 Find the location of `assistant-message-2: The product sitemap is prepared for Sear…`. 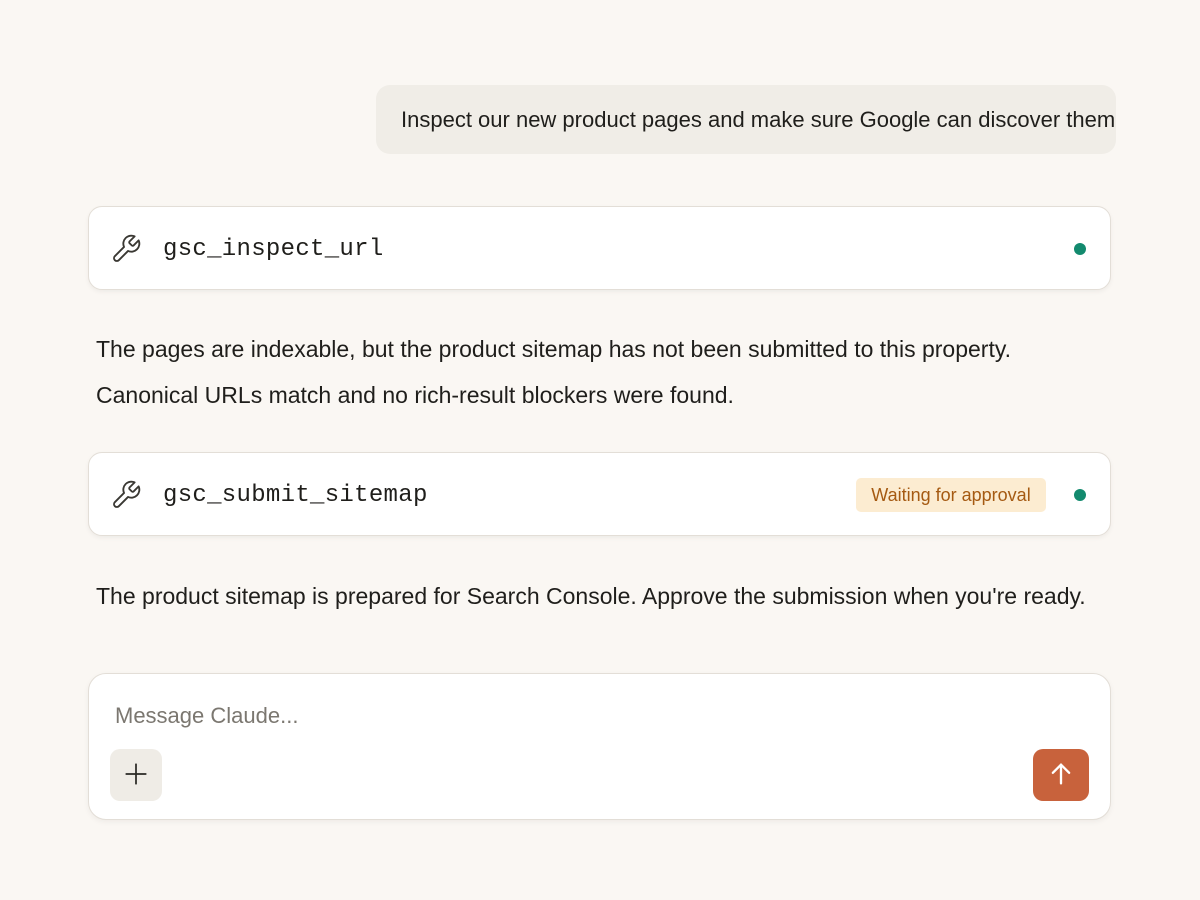

assistant-message-2: The product sitemap is prepared for Sear… is located at coordinates (591, 596).